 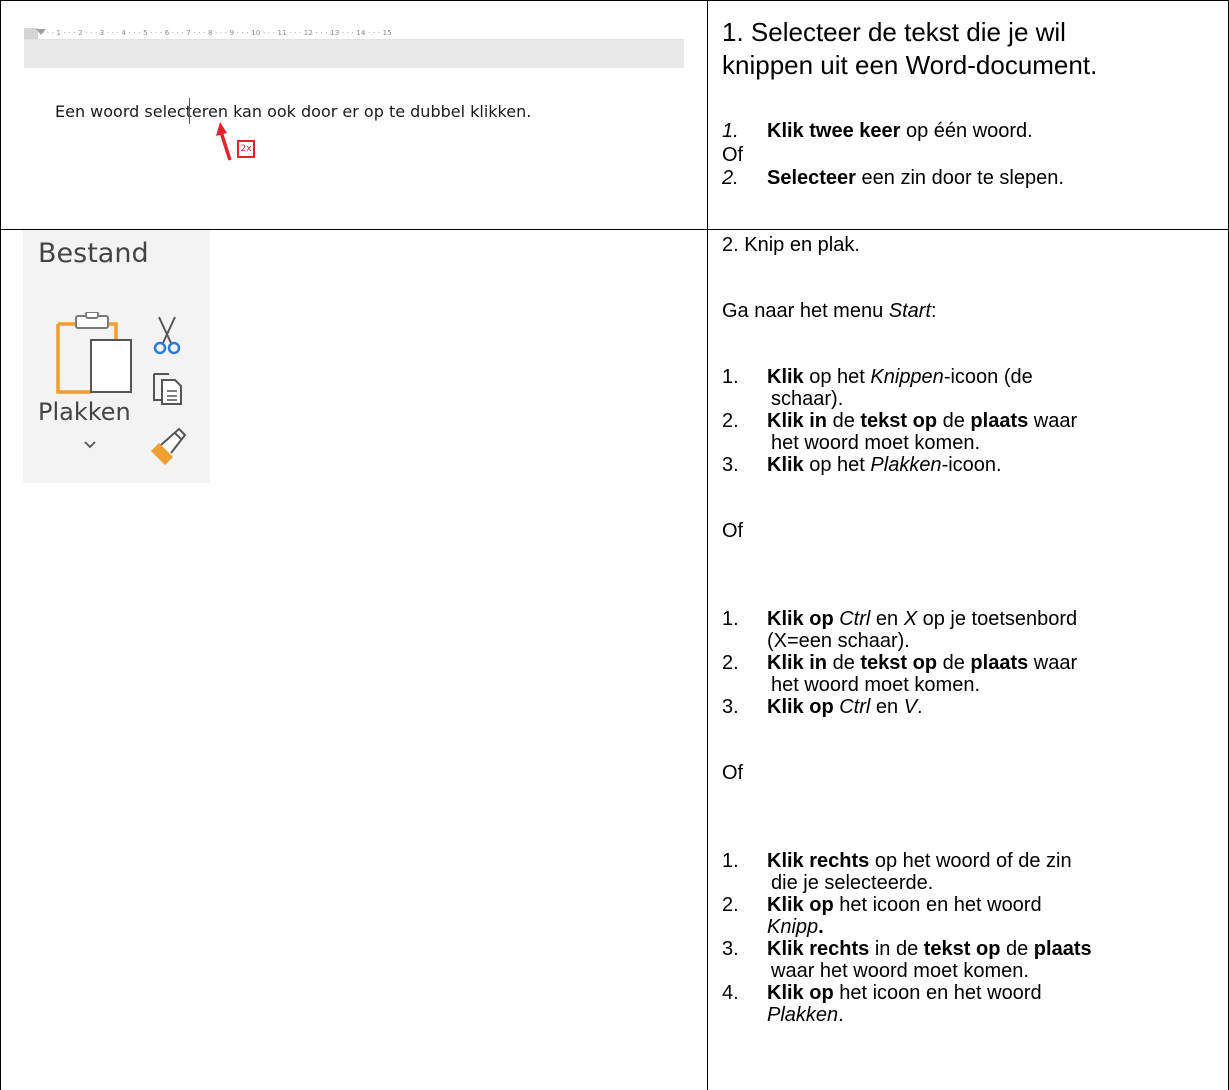 What do you see at coordinates (614, 0) in the screenshot?
I see `table-border-top` at bounding box center [614, 0].